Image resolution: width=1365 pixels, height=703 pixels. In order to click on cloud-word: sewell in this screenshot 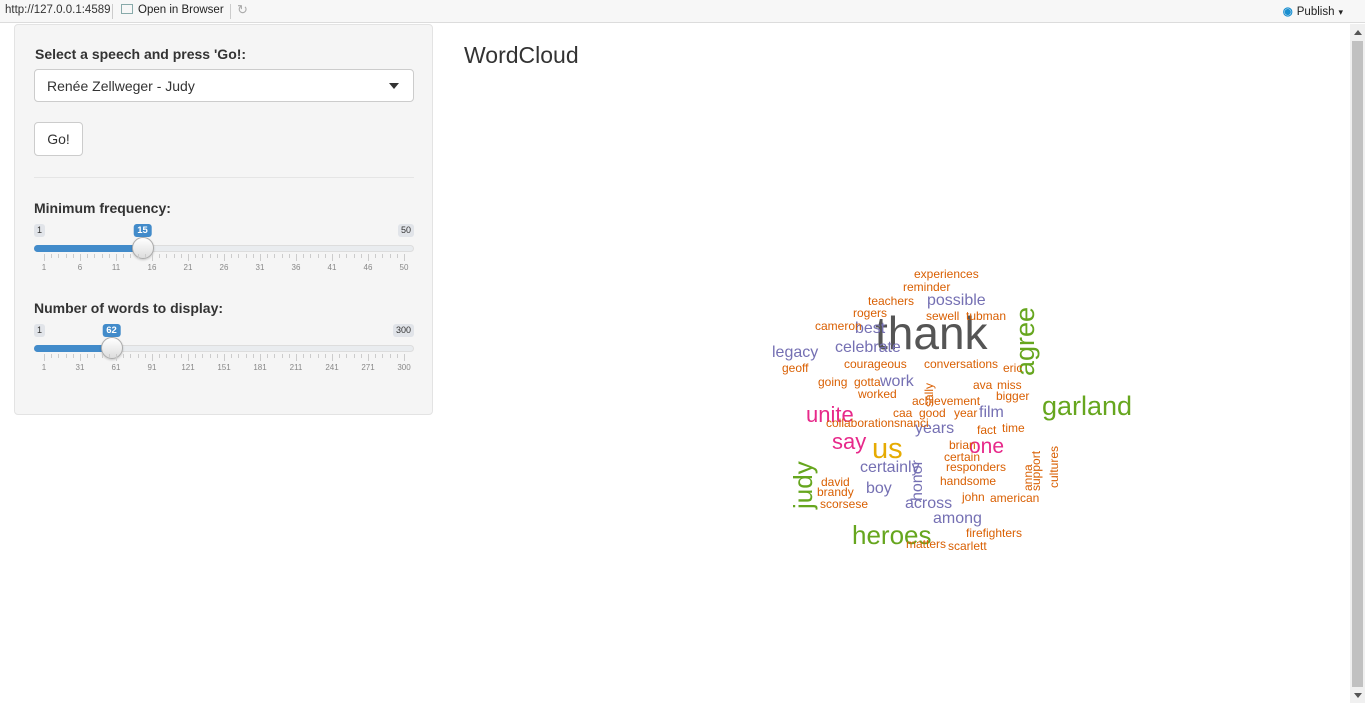, I will do `click(943, 316)`.